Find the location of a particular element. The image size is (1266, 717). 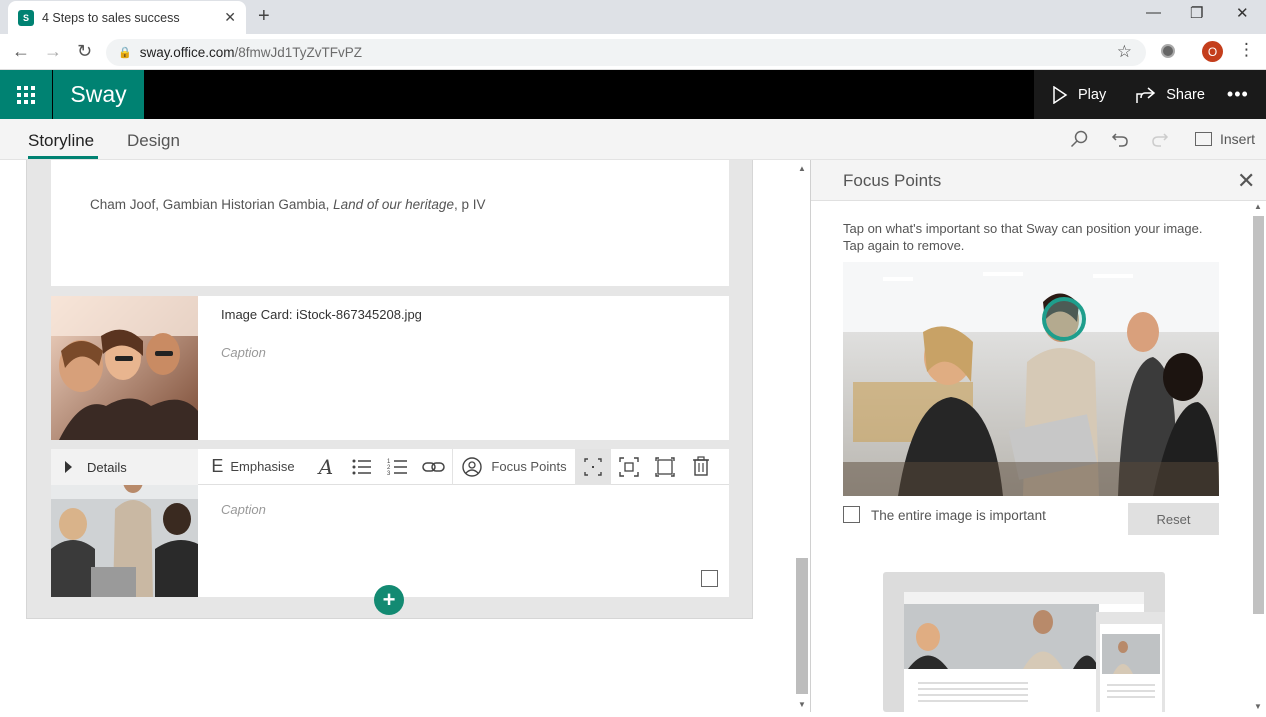

storyline-scroll-thumb is located at coordinates (802, 626).